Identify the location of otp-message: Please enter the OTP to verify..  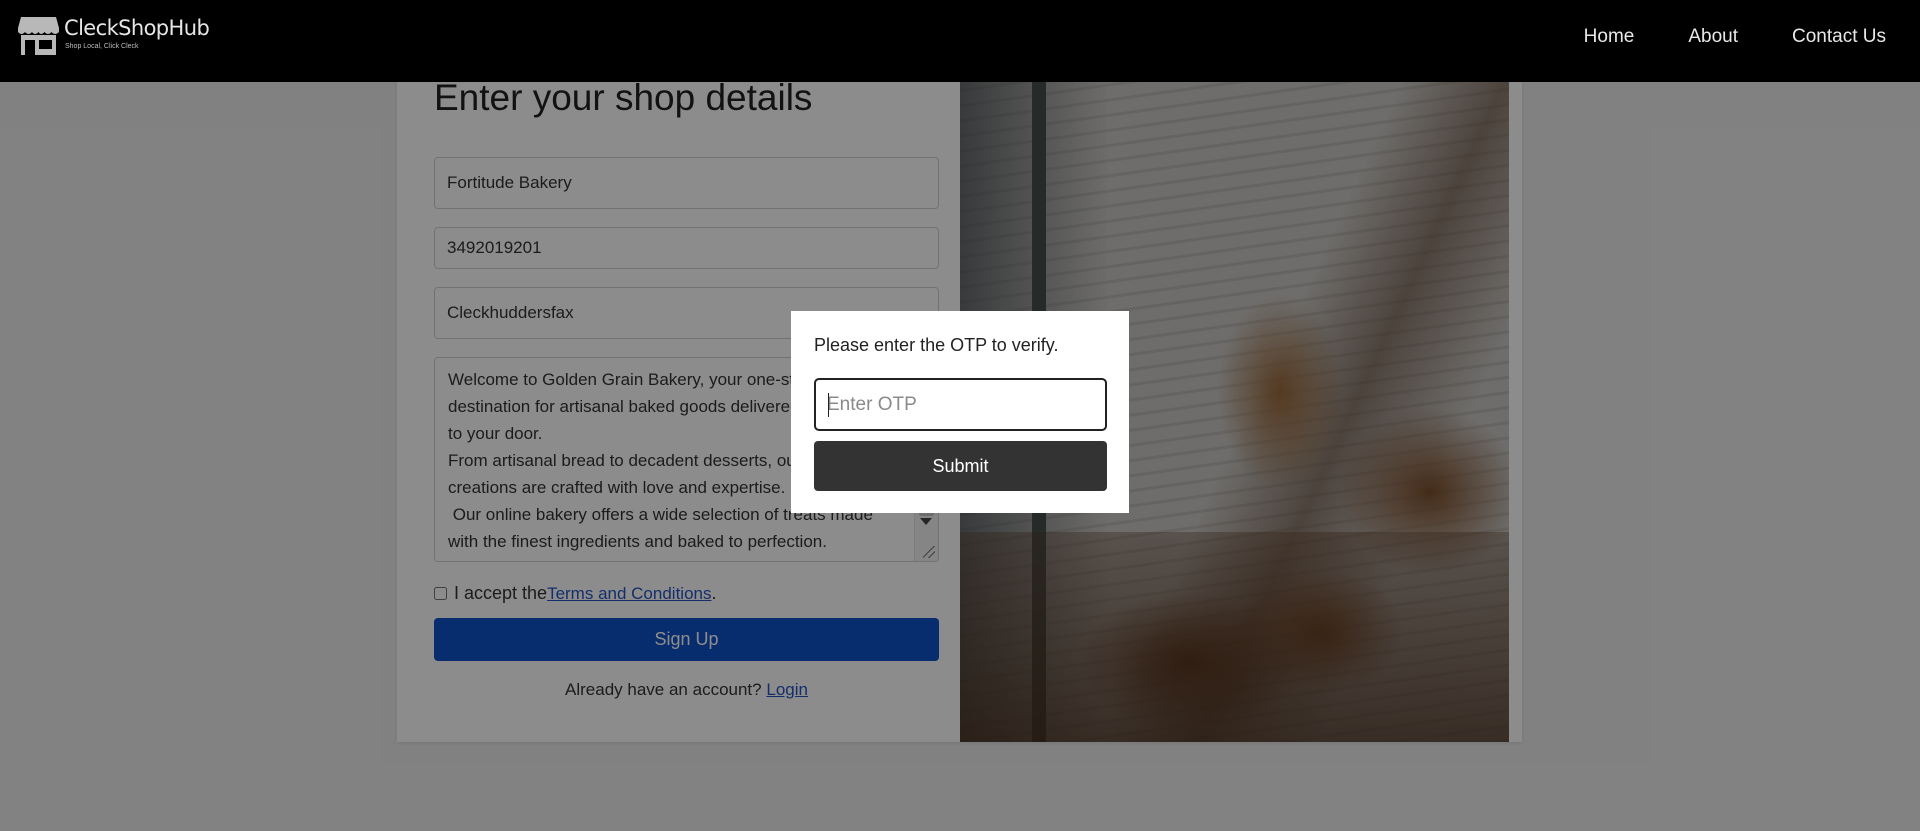
(936, 345).